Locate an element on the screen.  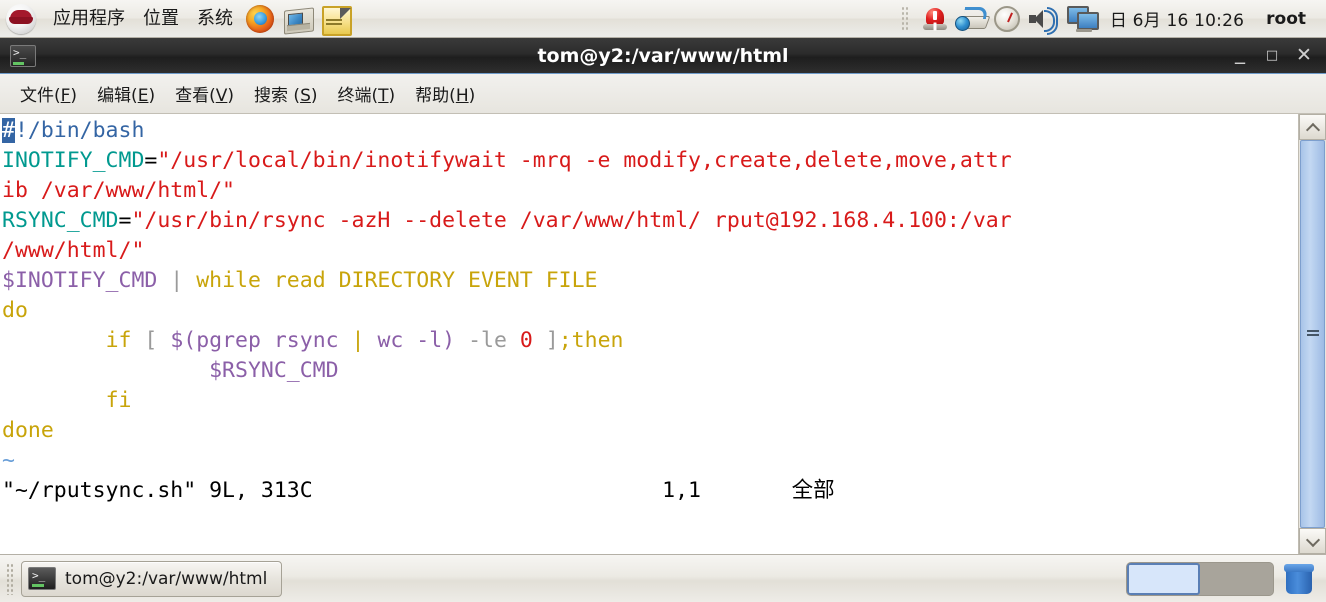
scrollbar-thumb is located at coordinates (1312, 334).